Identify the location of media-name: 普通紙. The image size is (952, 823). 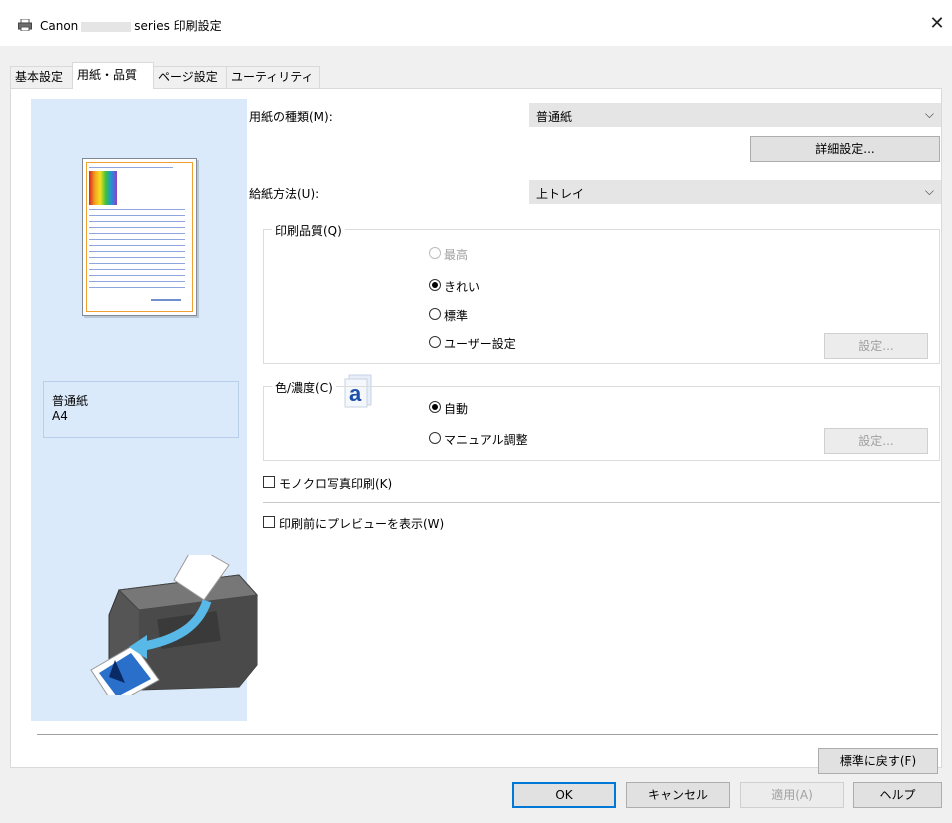
(70, 401).